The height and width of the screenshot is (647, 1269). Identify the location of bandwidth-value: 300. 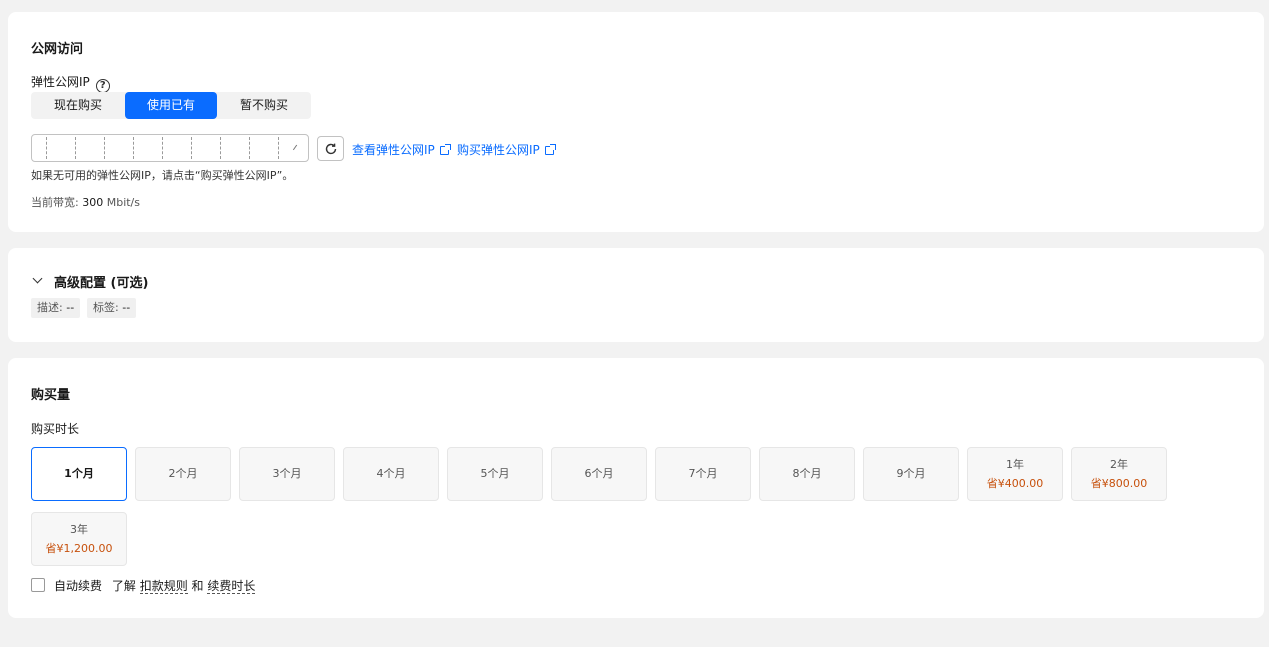
(93, 202).